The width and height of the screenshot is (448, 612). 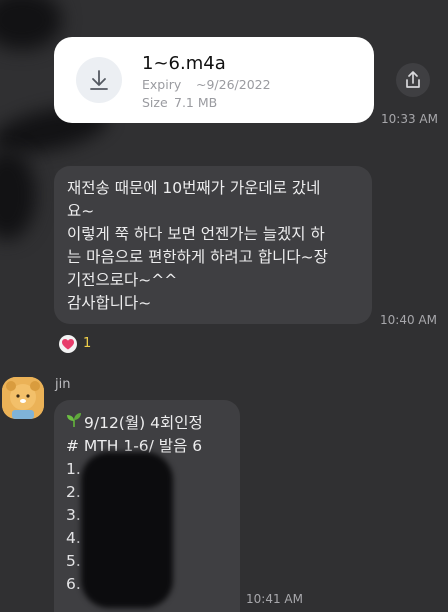 What do you see at coordinates (196, 102) in the screenshot?
I see `size-value: 7.1 MB` at bounding box center [196, 102].